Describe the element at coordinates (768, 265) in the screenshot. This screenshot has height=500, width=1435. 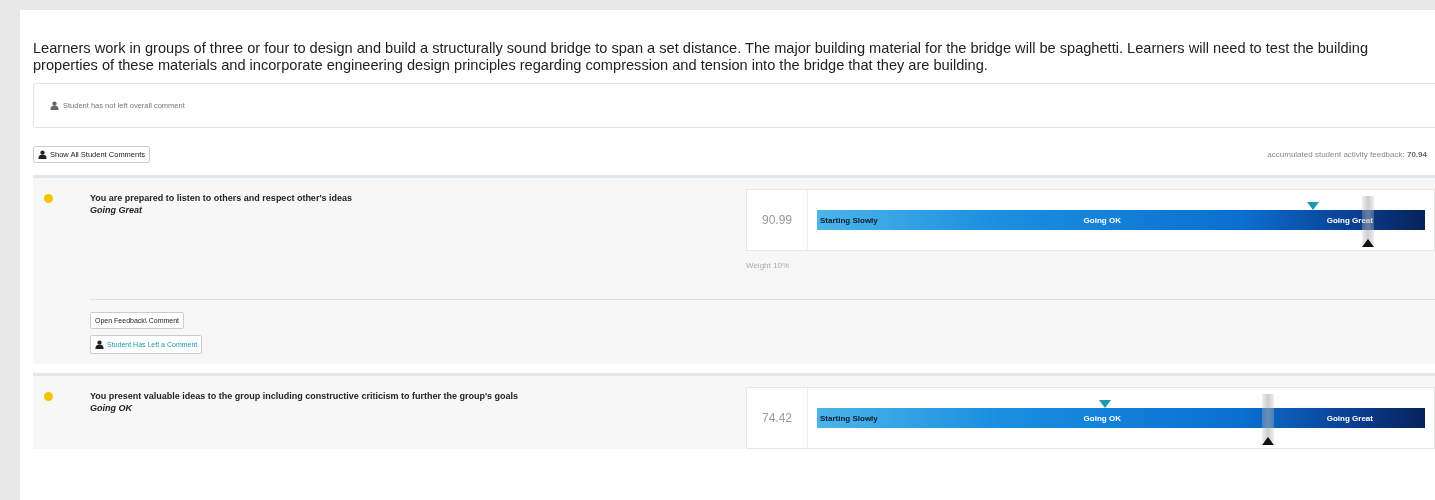
I see `weight-text: Weight 10%` at that location.